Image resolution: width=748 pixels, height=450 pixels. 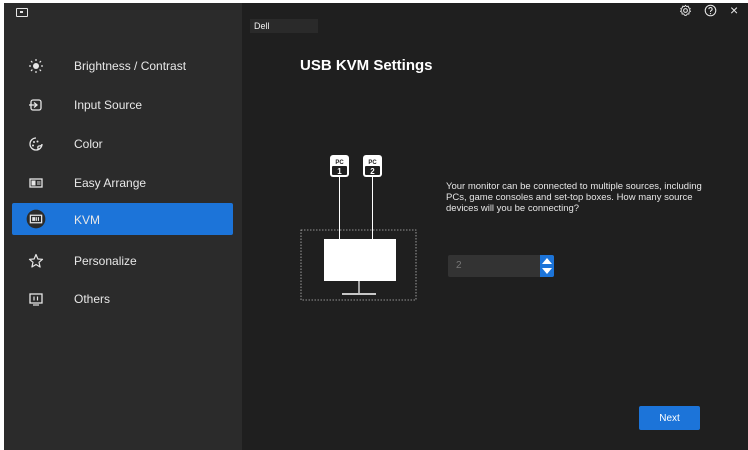 What do you see at coordinates (358, 228) in the screenshot?
I see `kvm-connection-diagram: PC 1 PC 2` at bounding box center [358, 228].